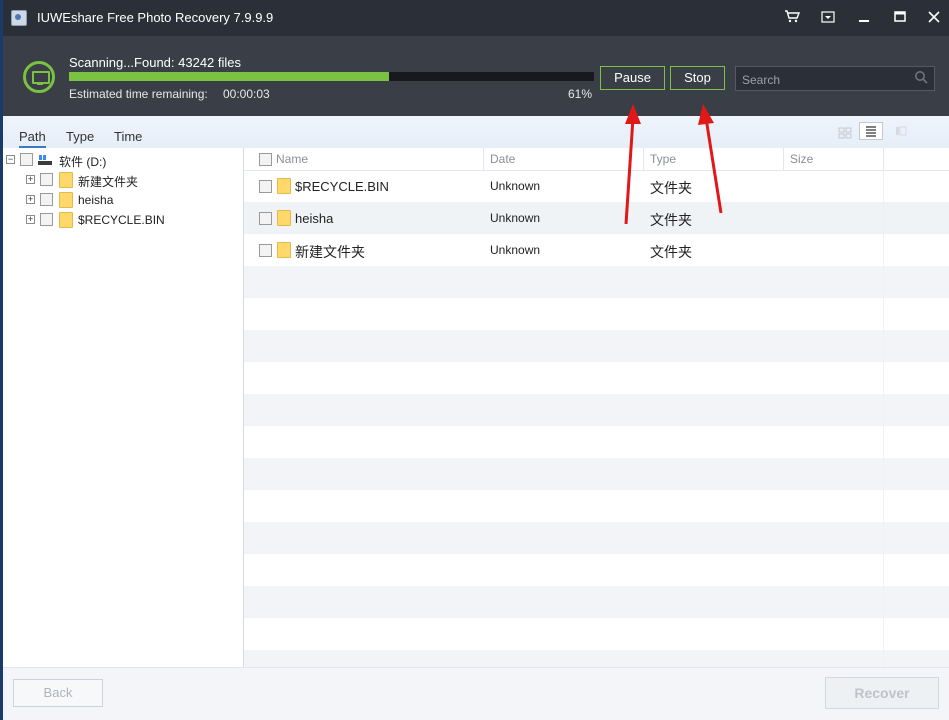  Describe the element at coordinates (827, 79) in the screenshot. I see `search-input` at that location.